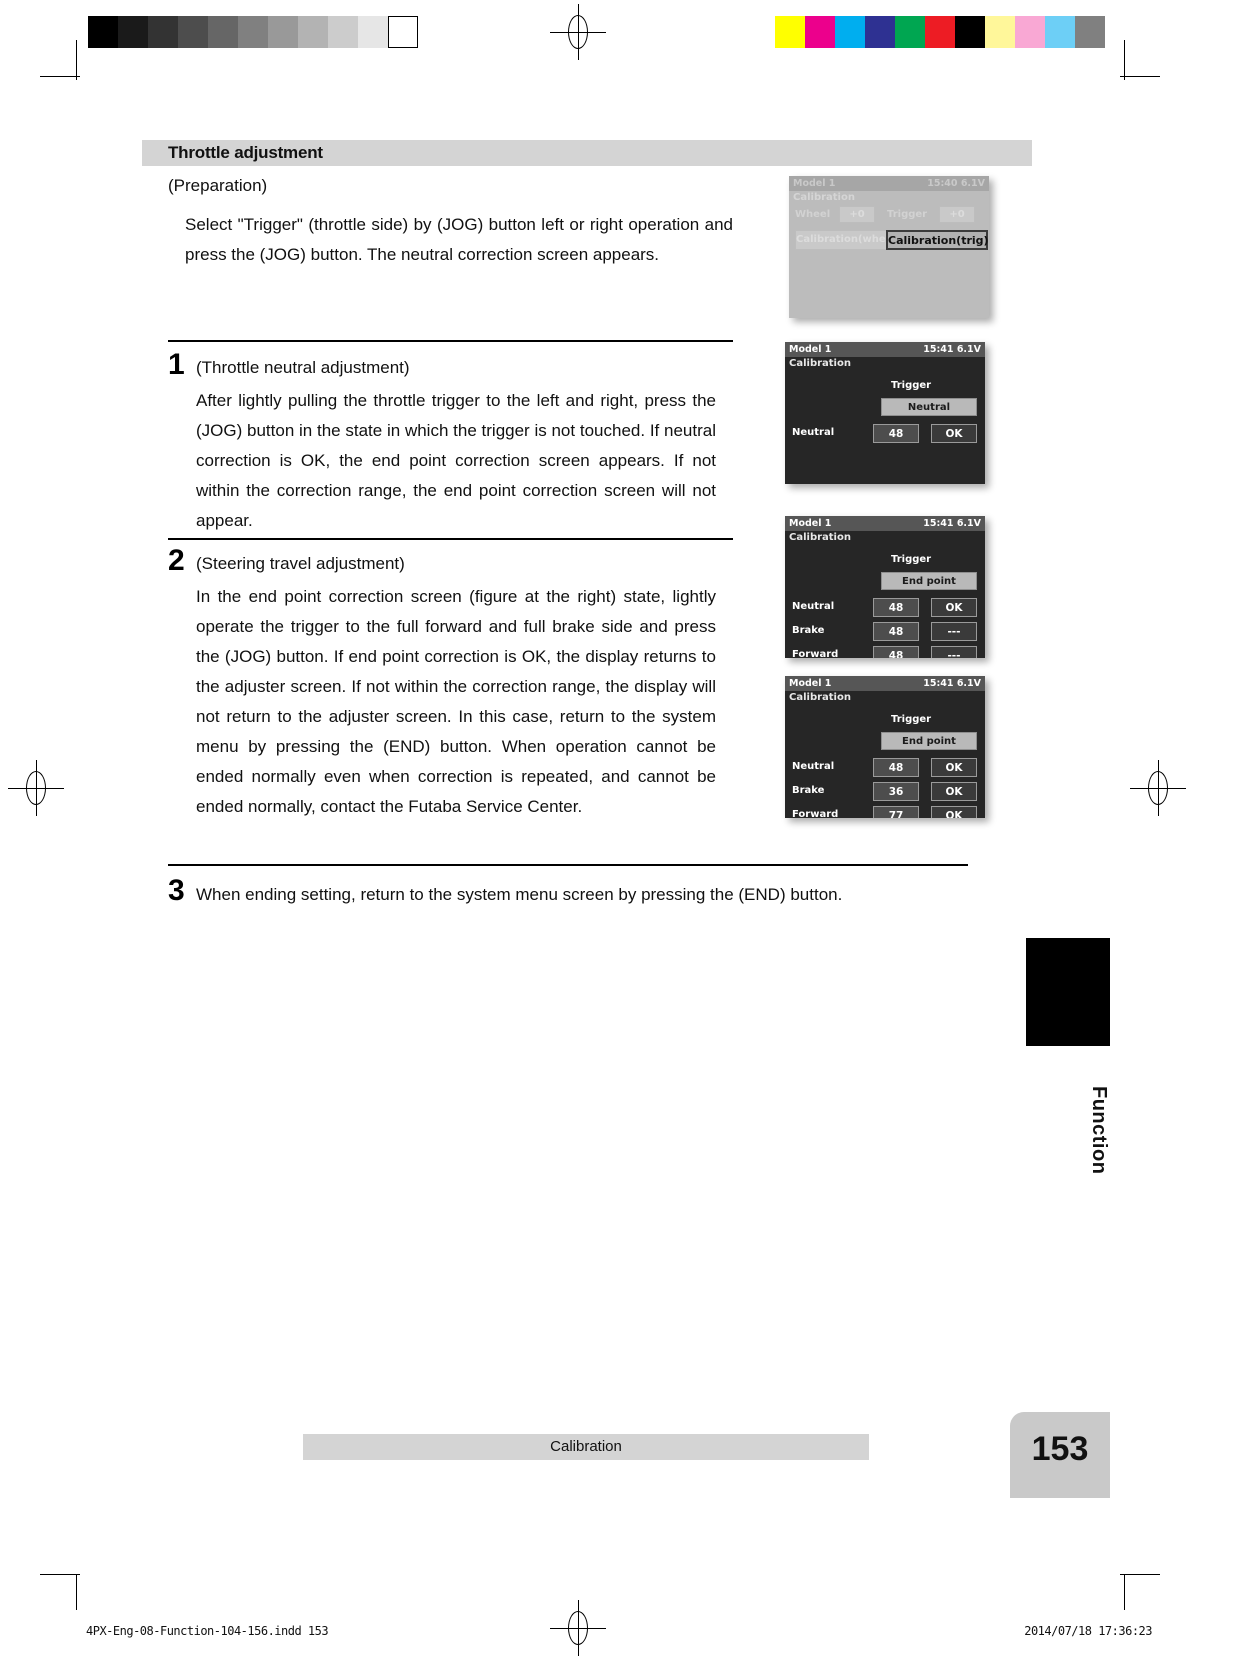 The height and width of the screenshot is (1662, 1238). I want to click on screen3-row-forward-value: 48, so click(896, 652).